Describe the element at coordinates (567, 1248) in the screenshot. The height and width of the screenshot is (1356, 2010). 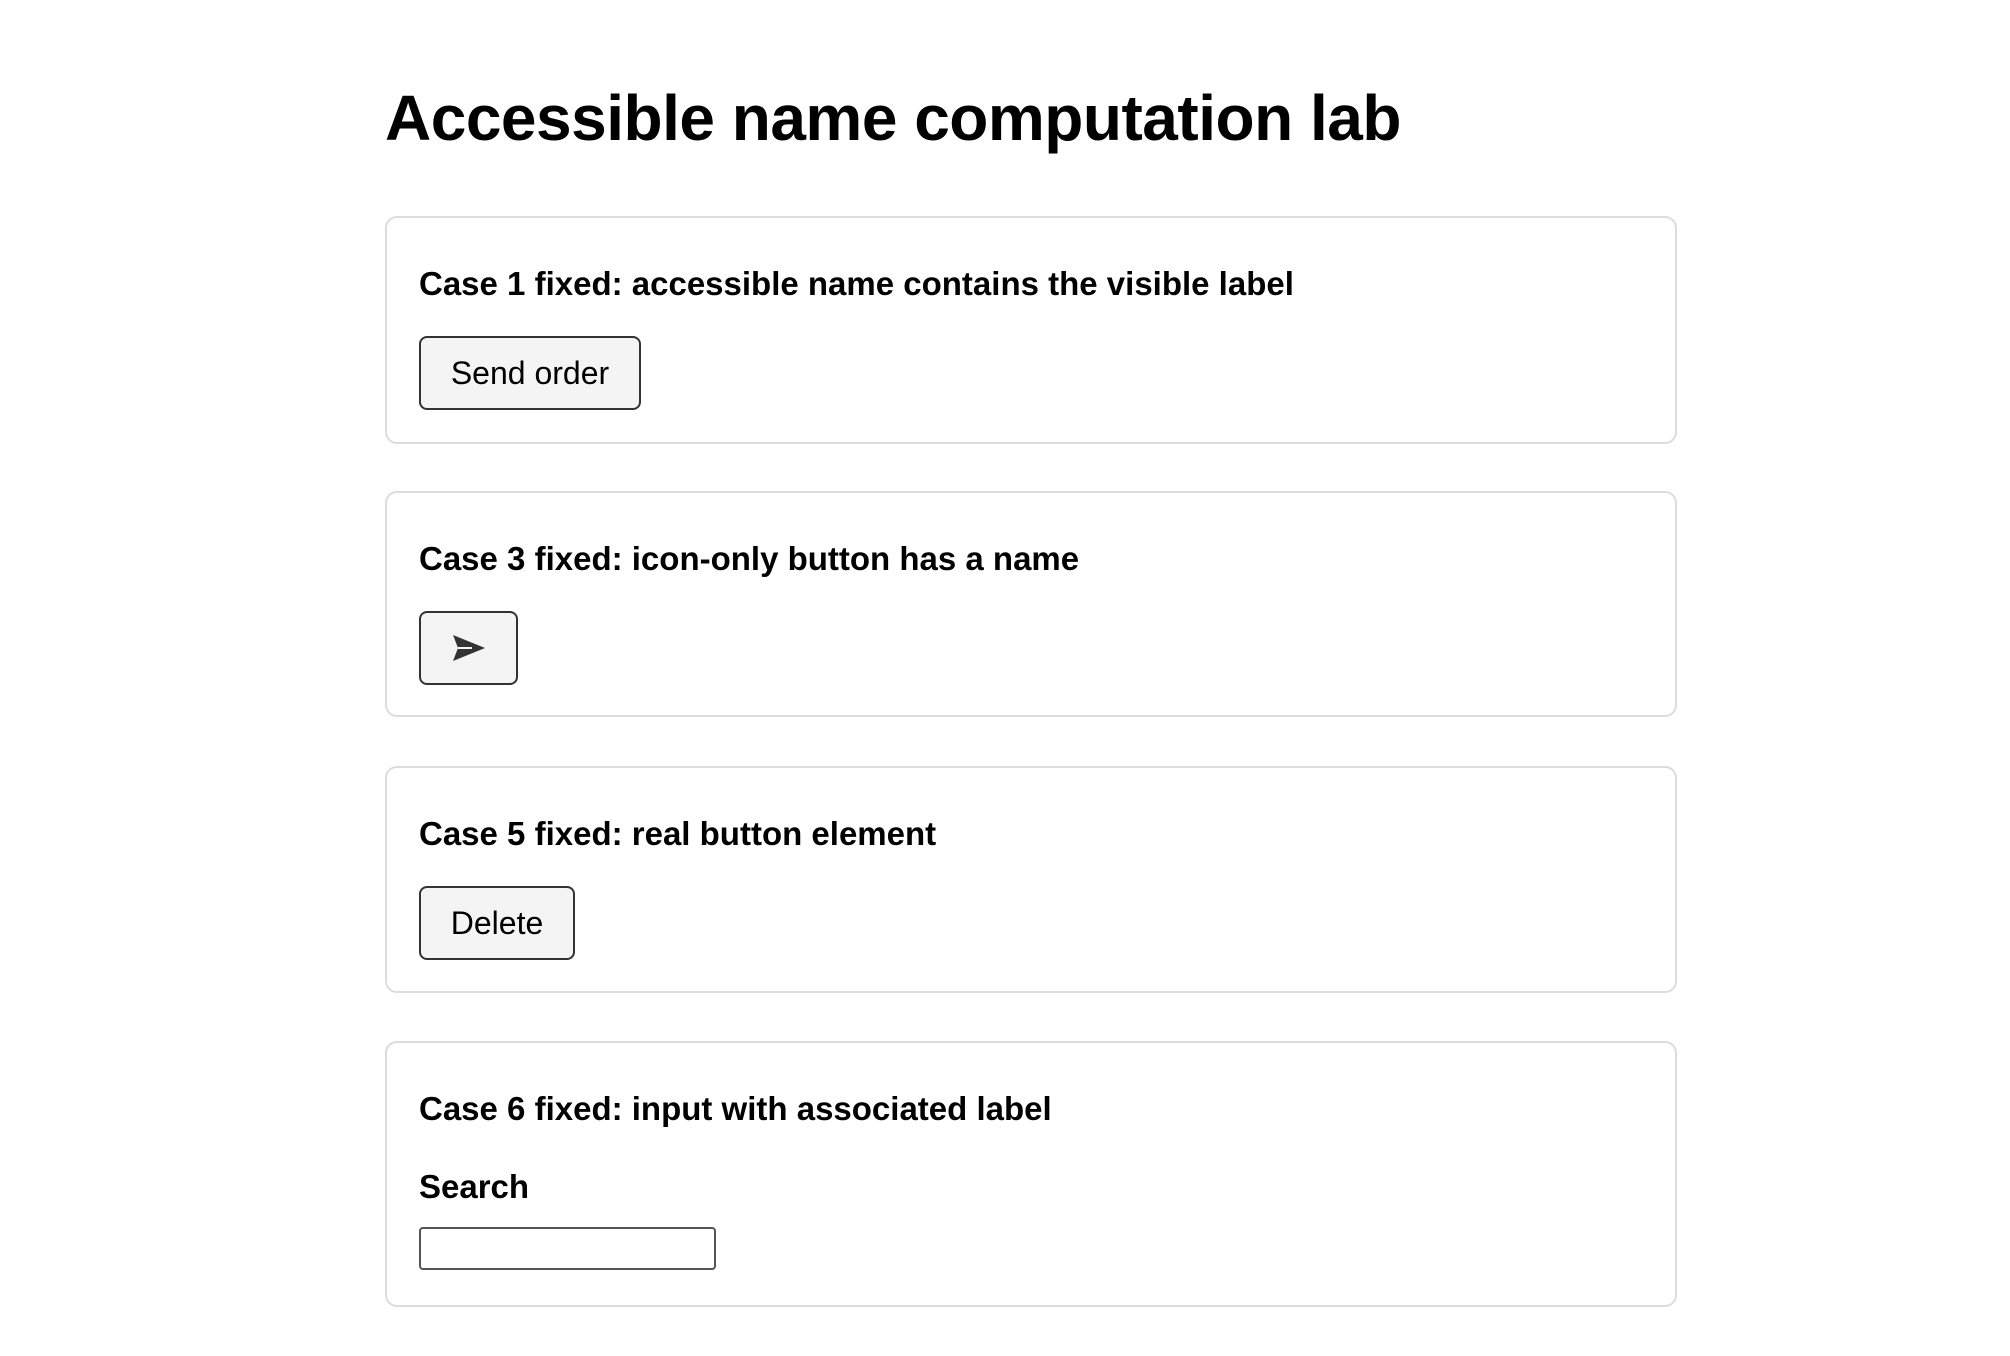
I see `search-input` at that location.